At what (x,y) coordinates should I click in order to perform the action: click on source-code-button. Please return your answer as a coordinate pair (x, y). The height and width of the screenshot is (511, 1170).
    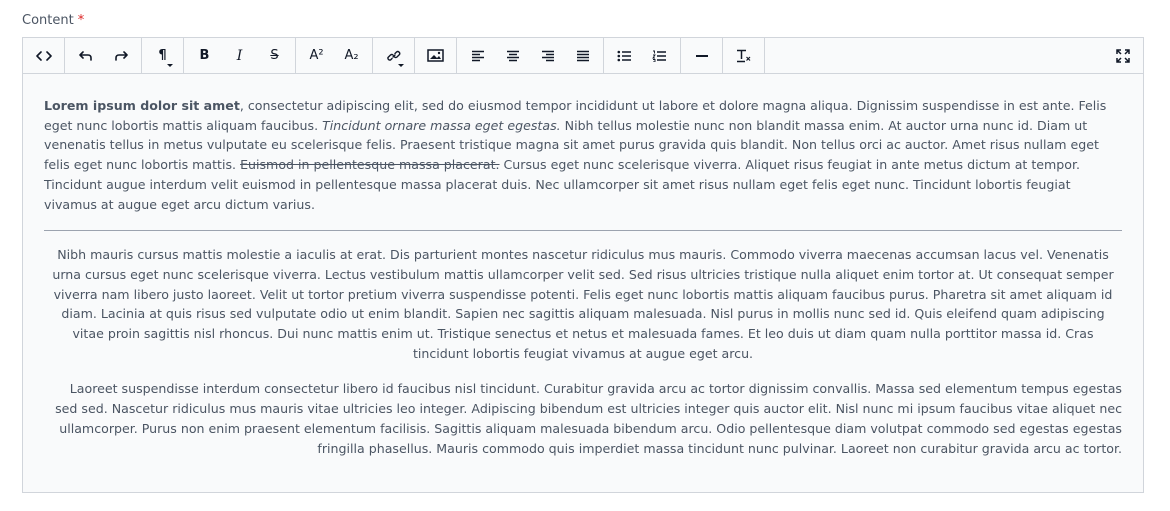
    Looking at the image, I should click on (43, 56).